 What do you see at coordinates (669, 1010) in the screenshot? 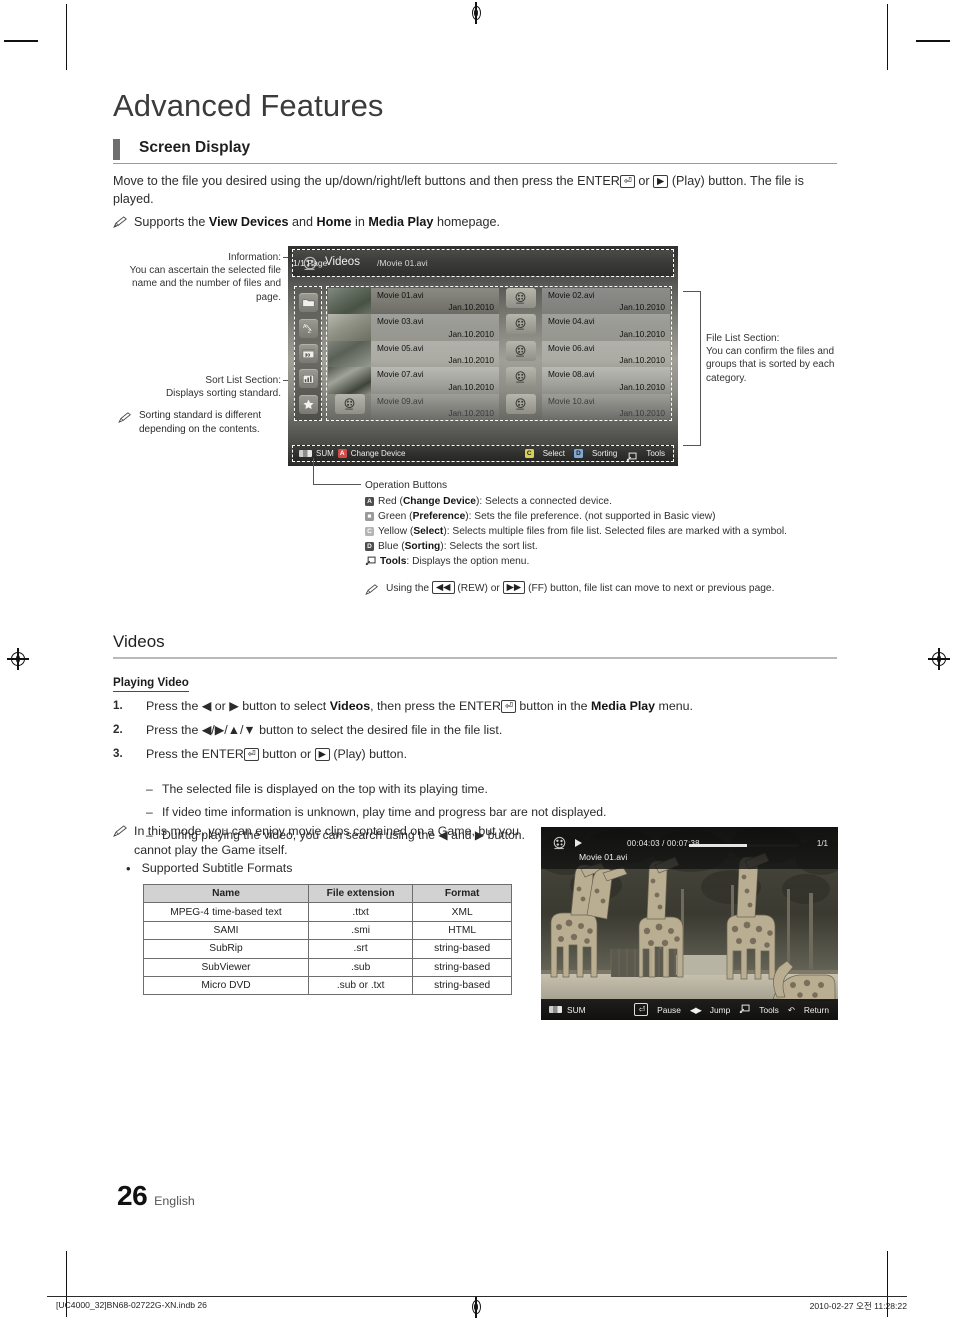
I see `pause-label: Pause` at bounding box center [669, 1010].